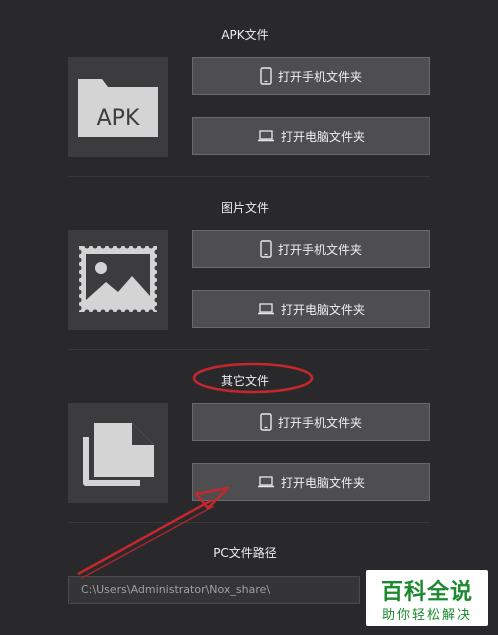 This screenshot has width=498, height=635. Describe the element at coordinates (253, 378) in the screenshot. I see `annotation-ellipse` at that location.